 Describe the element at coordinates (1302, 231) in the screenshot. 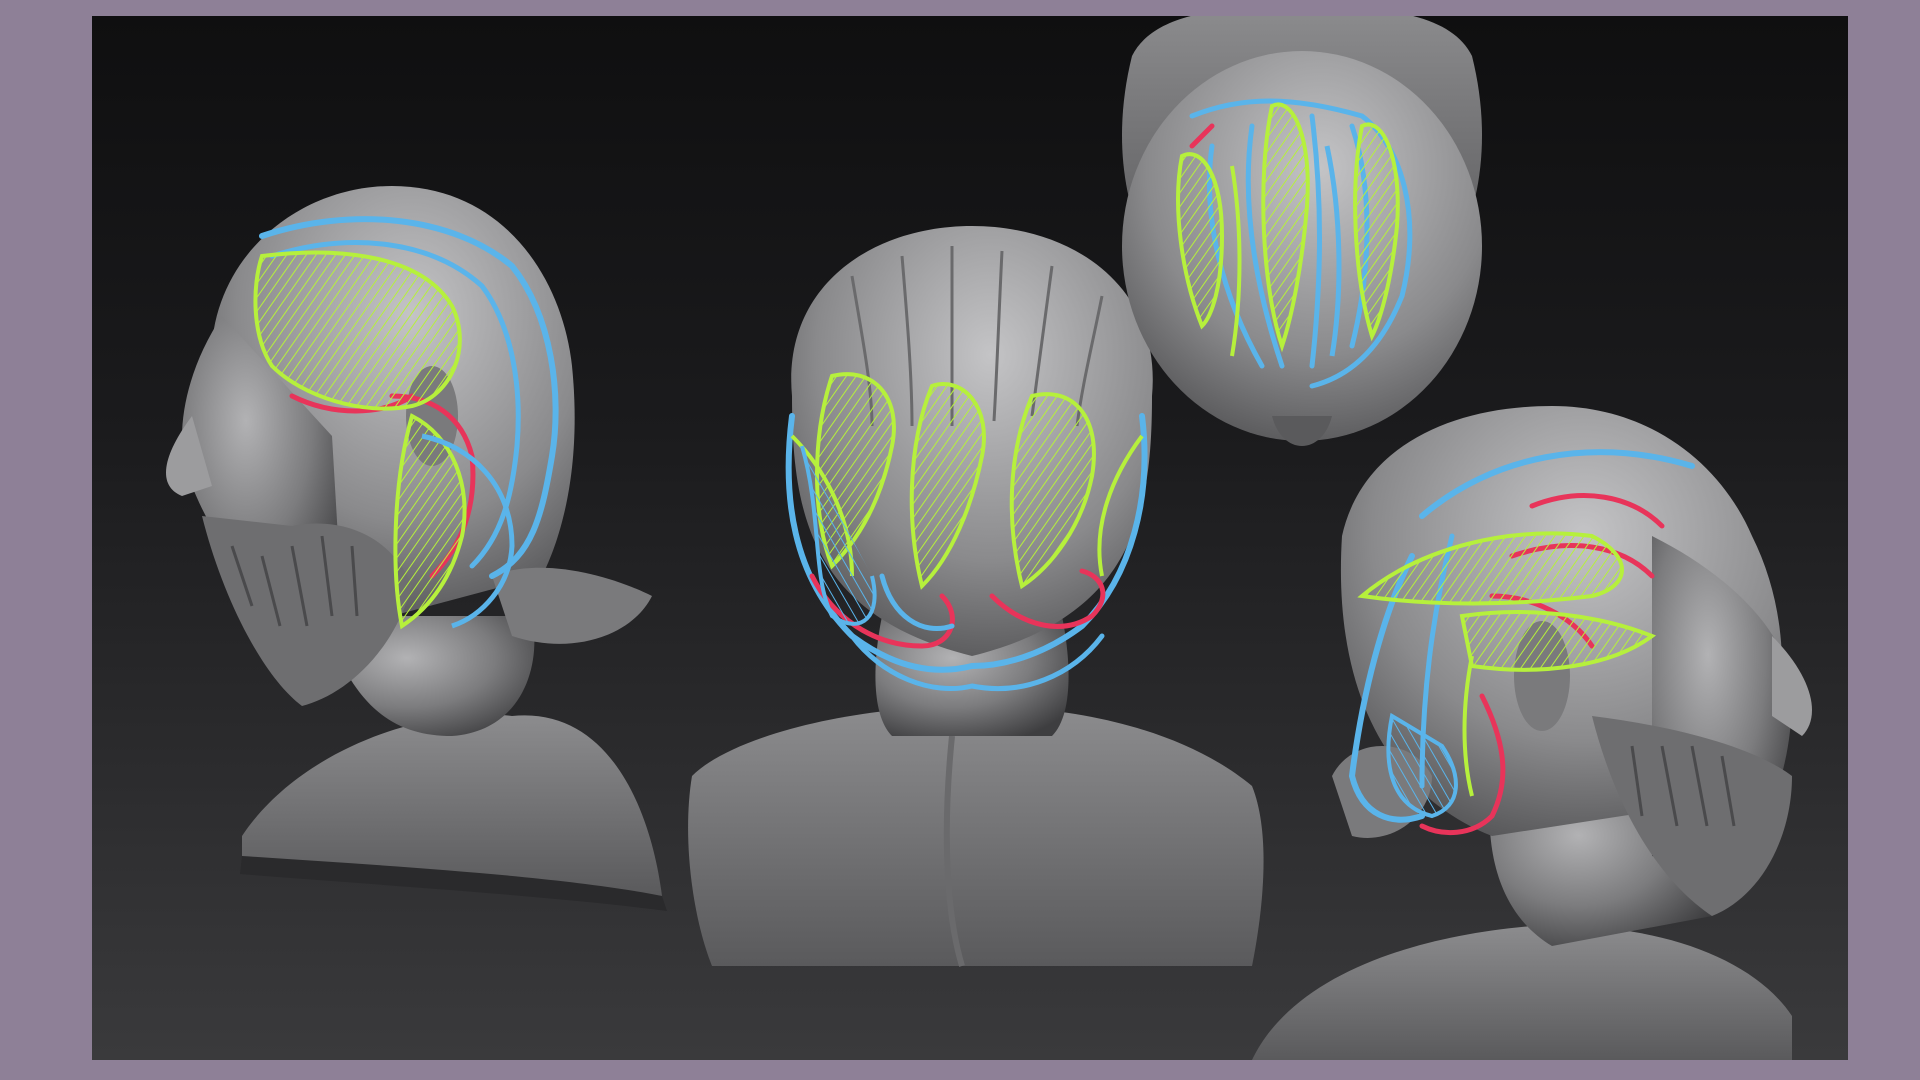

I see `view-top` at that location.